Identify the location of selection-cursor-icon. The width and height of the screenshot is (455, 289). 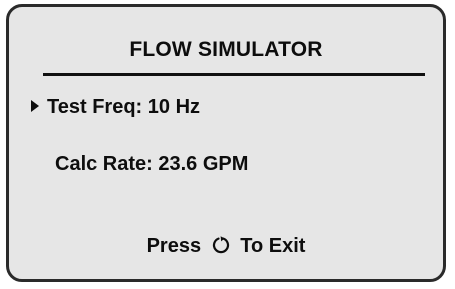
(35, 106).